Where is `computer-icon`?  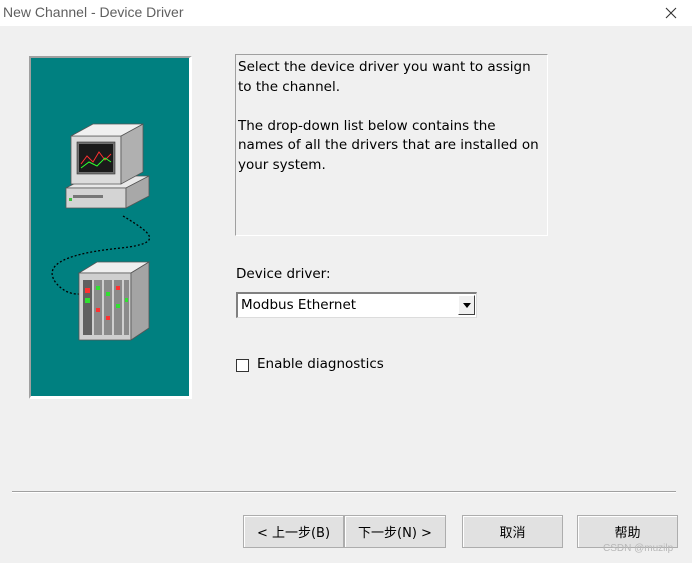
computer-icon is located at coordinates (107, 166).